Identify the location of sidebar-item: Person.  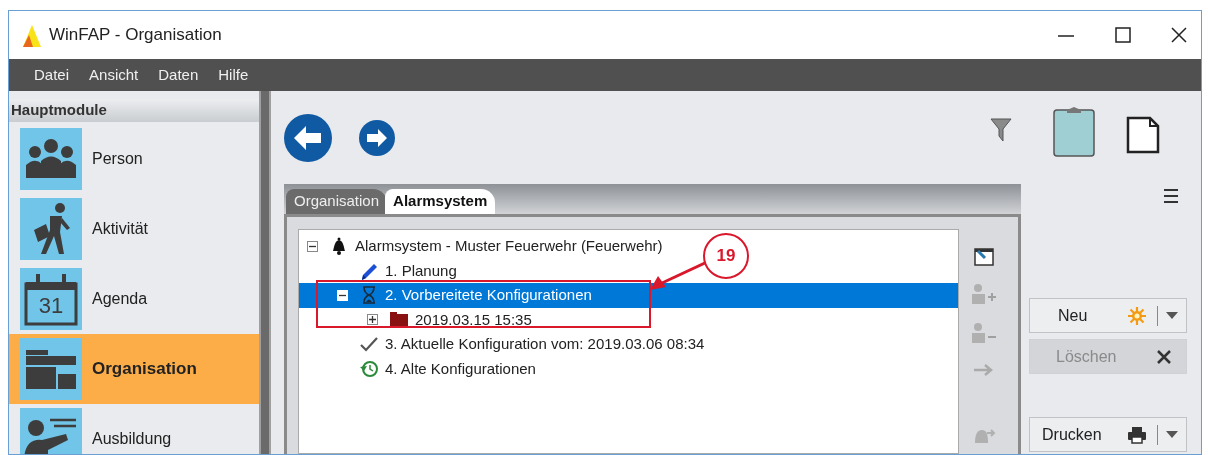
(134, 158).